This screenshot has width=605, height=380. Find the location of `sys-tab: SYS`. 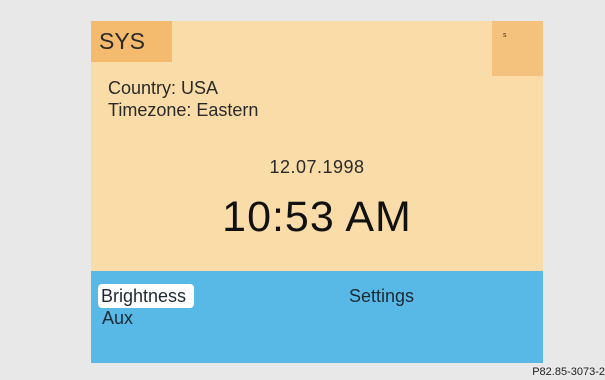

sys-tab: SYS is located at coordinates (131, 41).